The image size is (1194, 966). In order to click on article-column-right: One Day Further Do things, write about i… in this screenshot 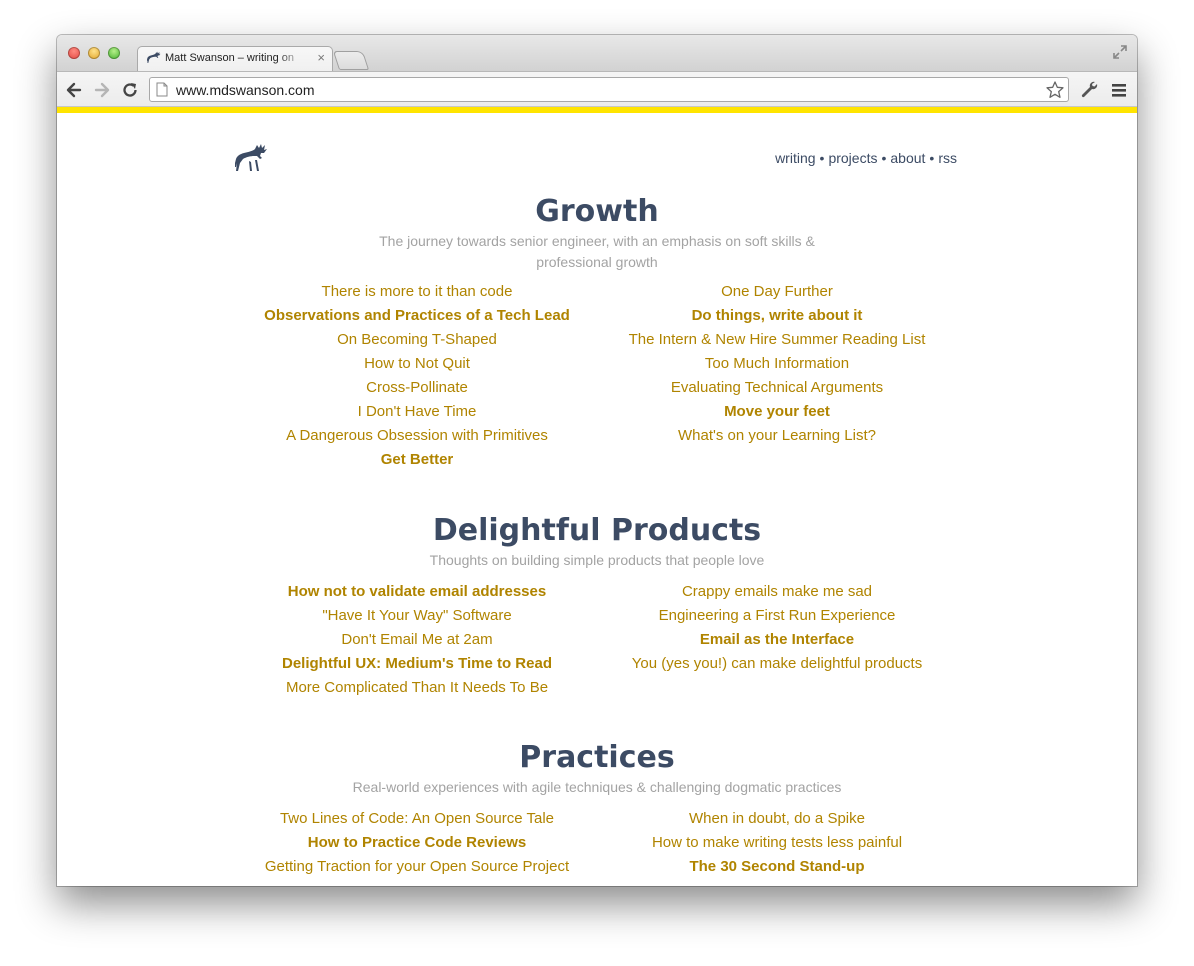, I will do `click(777, 364)`.